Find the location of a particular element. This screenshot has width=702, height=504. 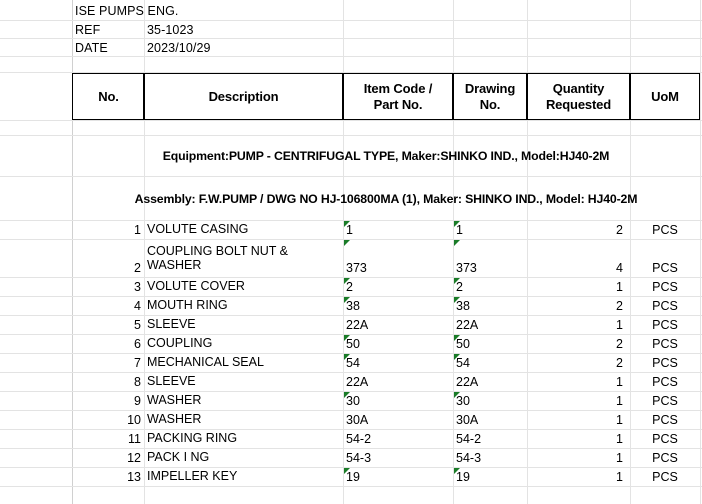

row-number-cell: 10 is located at coordinates (108, 419).